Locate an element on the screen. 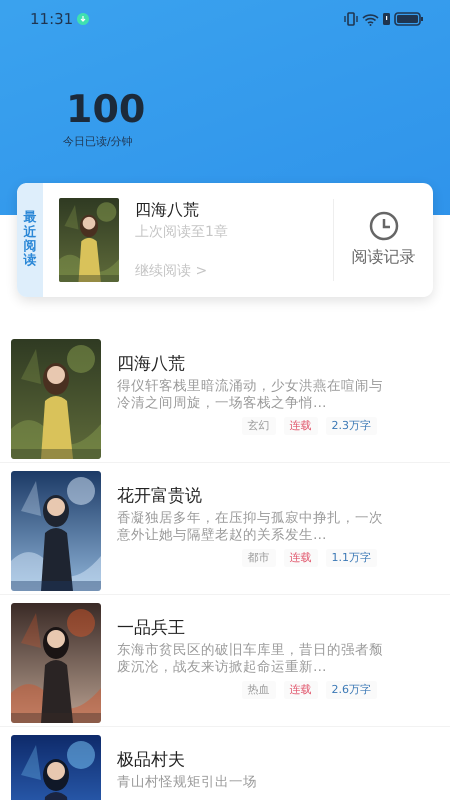 This screenshot has width=450, height=800. word-count-tag: 2.6万字 is located at coordinates (351, 690).